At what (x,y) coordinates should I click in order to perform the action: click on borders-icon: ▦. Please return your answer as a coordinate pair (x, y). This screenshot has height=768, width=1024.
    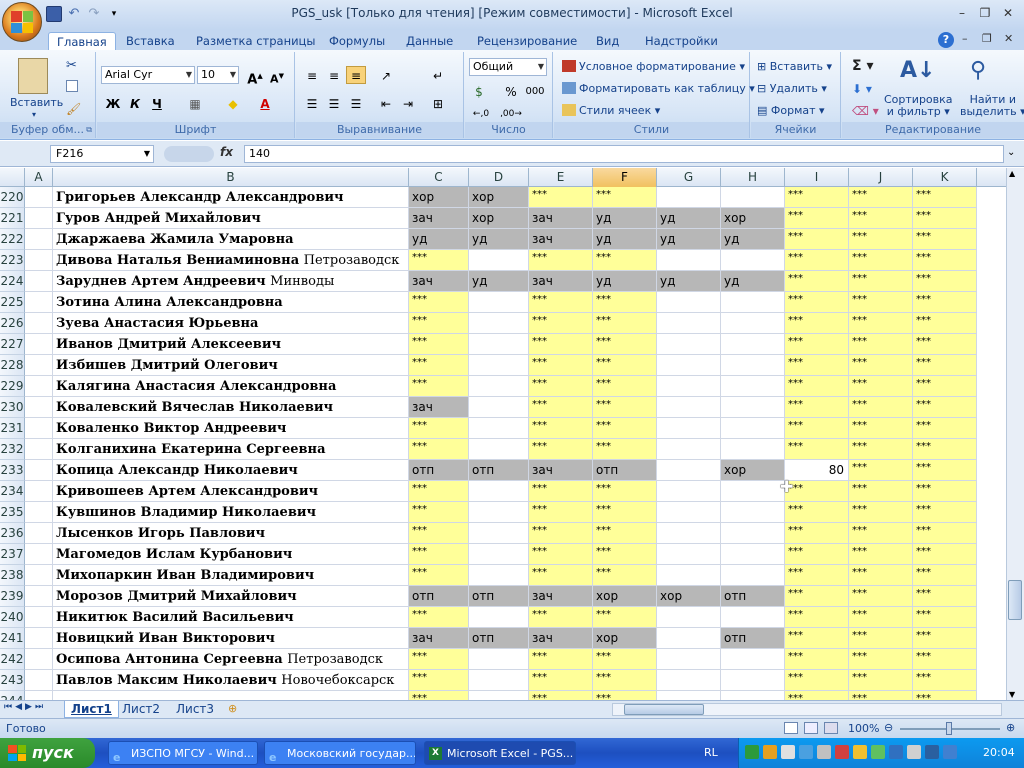
    Looking at the image, I should click on (195, 103).